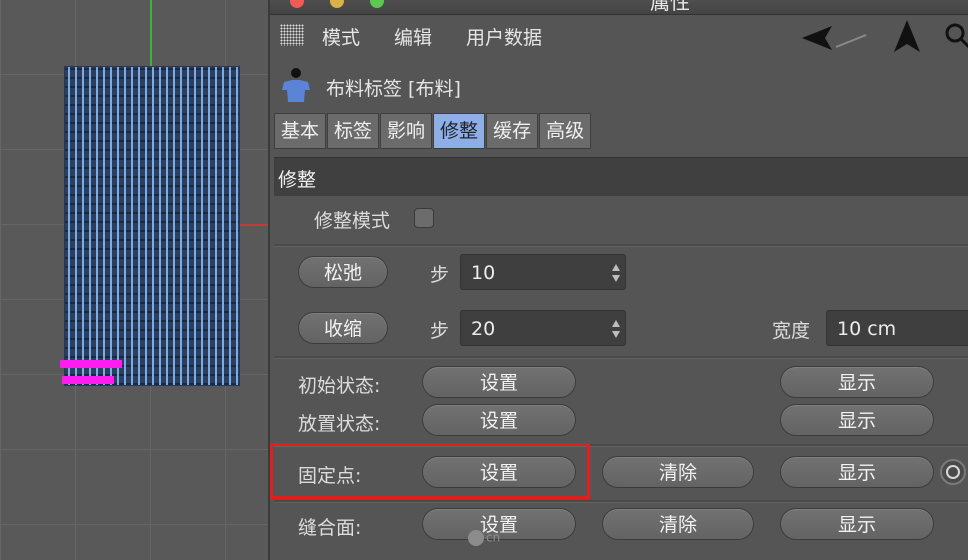 The width and height of the screenshot is (968, 560). I want to click on seam-polygons-show-button: 显示, so click(857, 524).